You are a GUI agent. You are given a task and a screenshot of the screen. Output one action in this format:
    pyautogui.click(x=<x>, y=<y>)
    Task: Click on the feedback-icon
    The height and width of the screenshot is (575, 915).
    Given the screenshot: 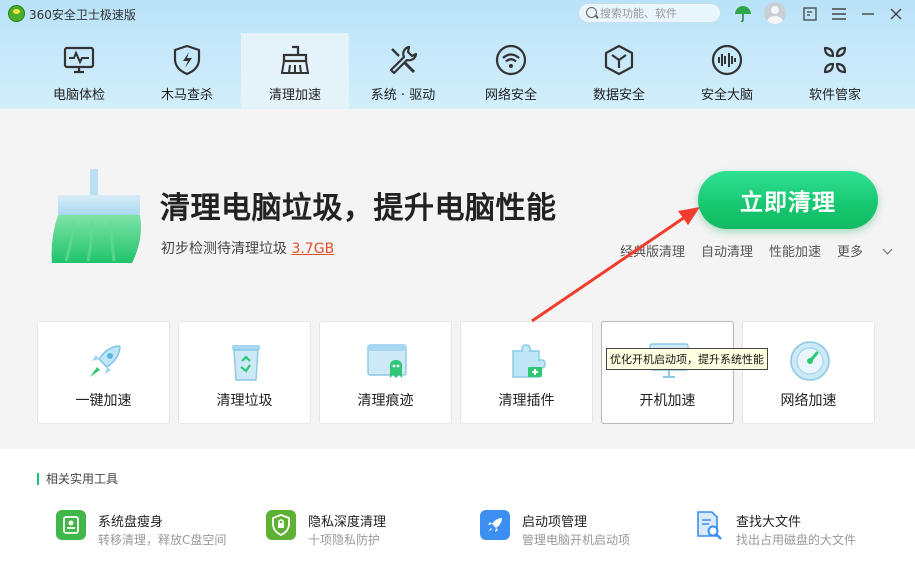 What is the action you would take?
    pyautogui.click(x=810, y=14)
    